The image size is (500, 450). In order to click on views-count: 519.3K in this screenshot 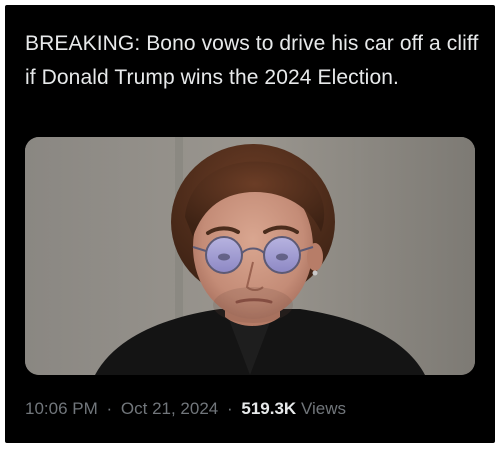, I will do `click(268, 408)`.